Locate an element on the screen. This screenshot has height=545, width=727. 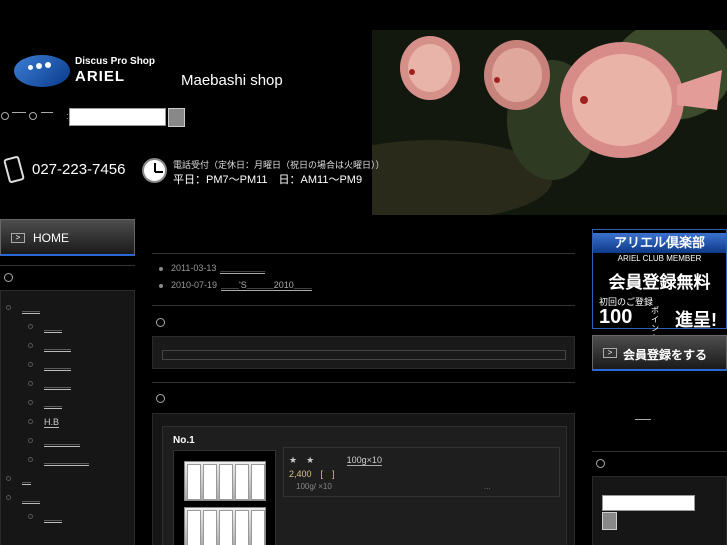
product-title-stars: ★ ★ is located at coordinates (302, 460).